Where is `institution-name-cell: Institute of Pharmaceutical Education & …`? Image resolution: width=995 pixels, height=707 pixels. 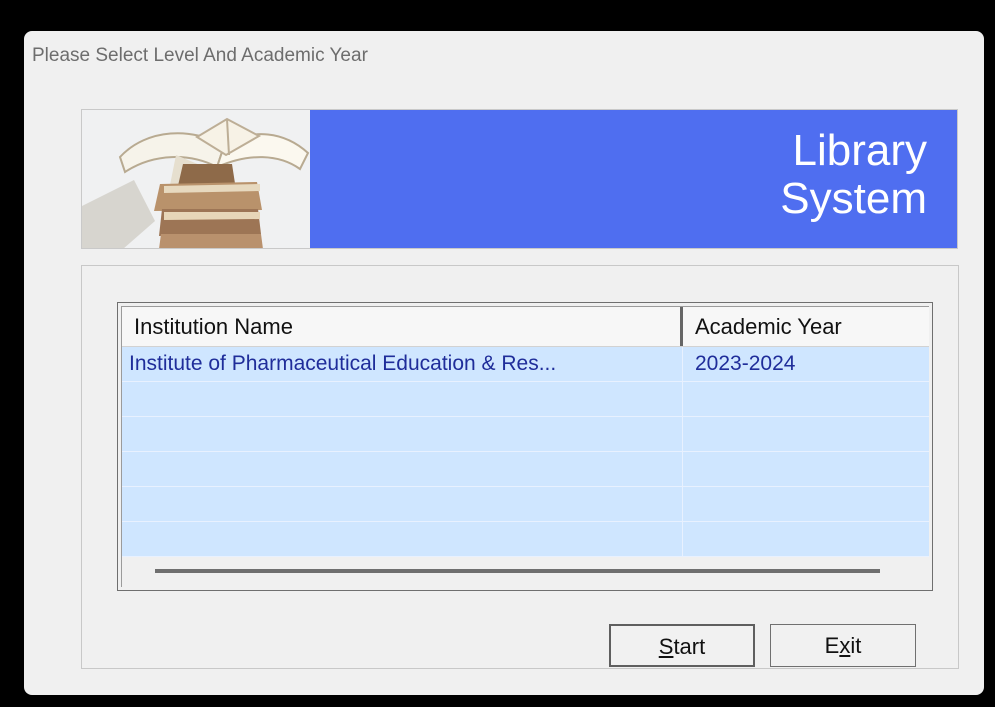
institution-name-cell: Institute of Pharmaceutical Education & … is located at coordinates (343, 363).